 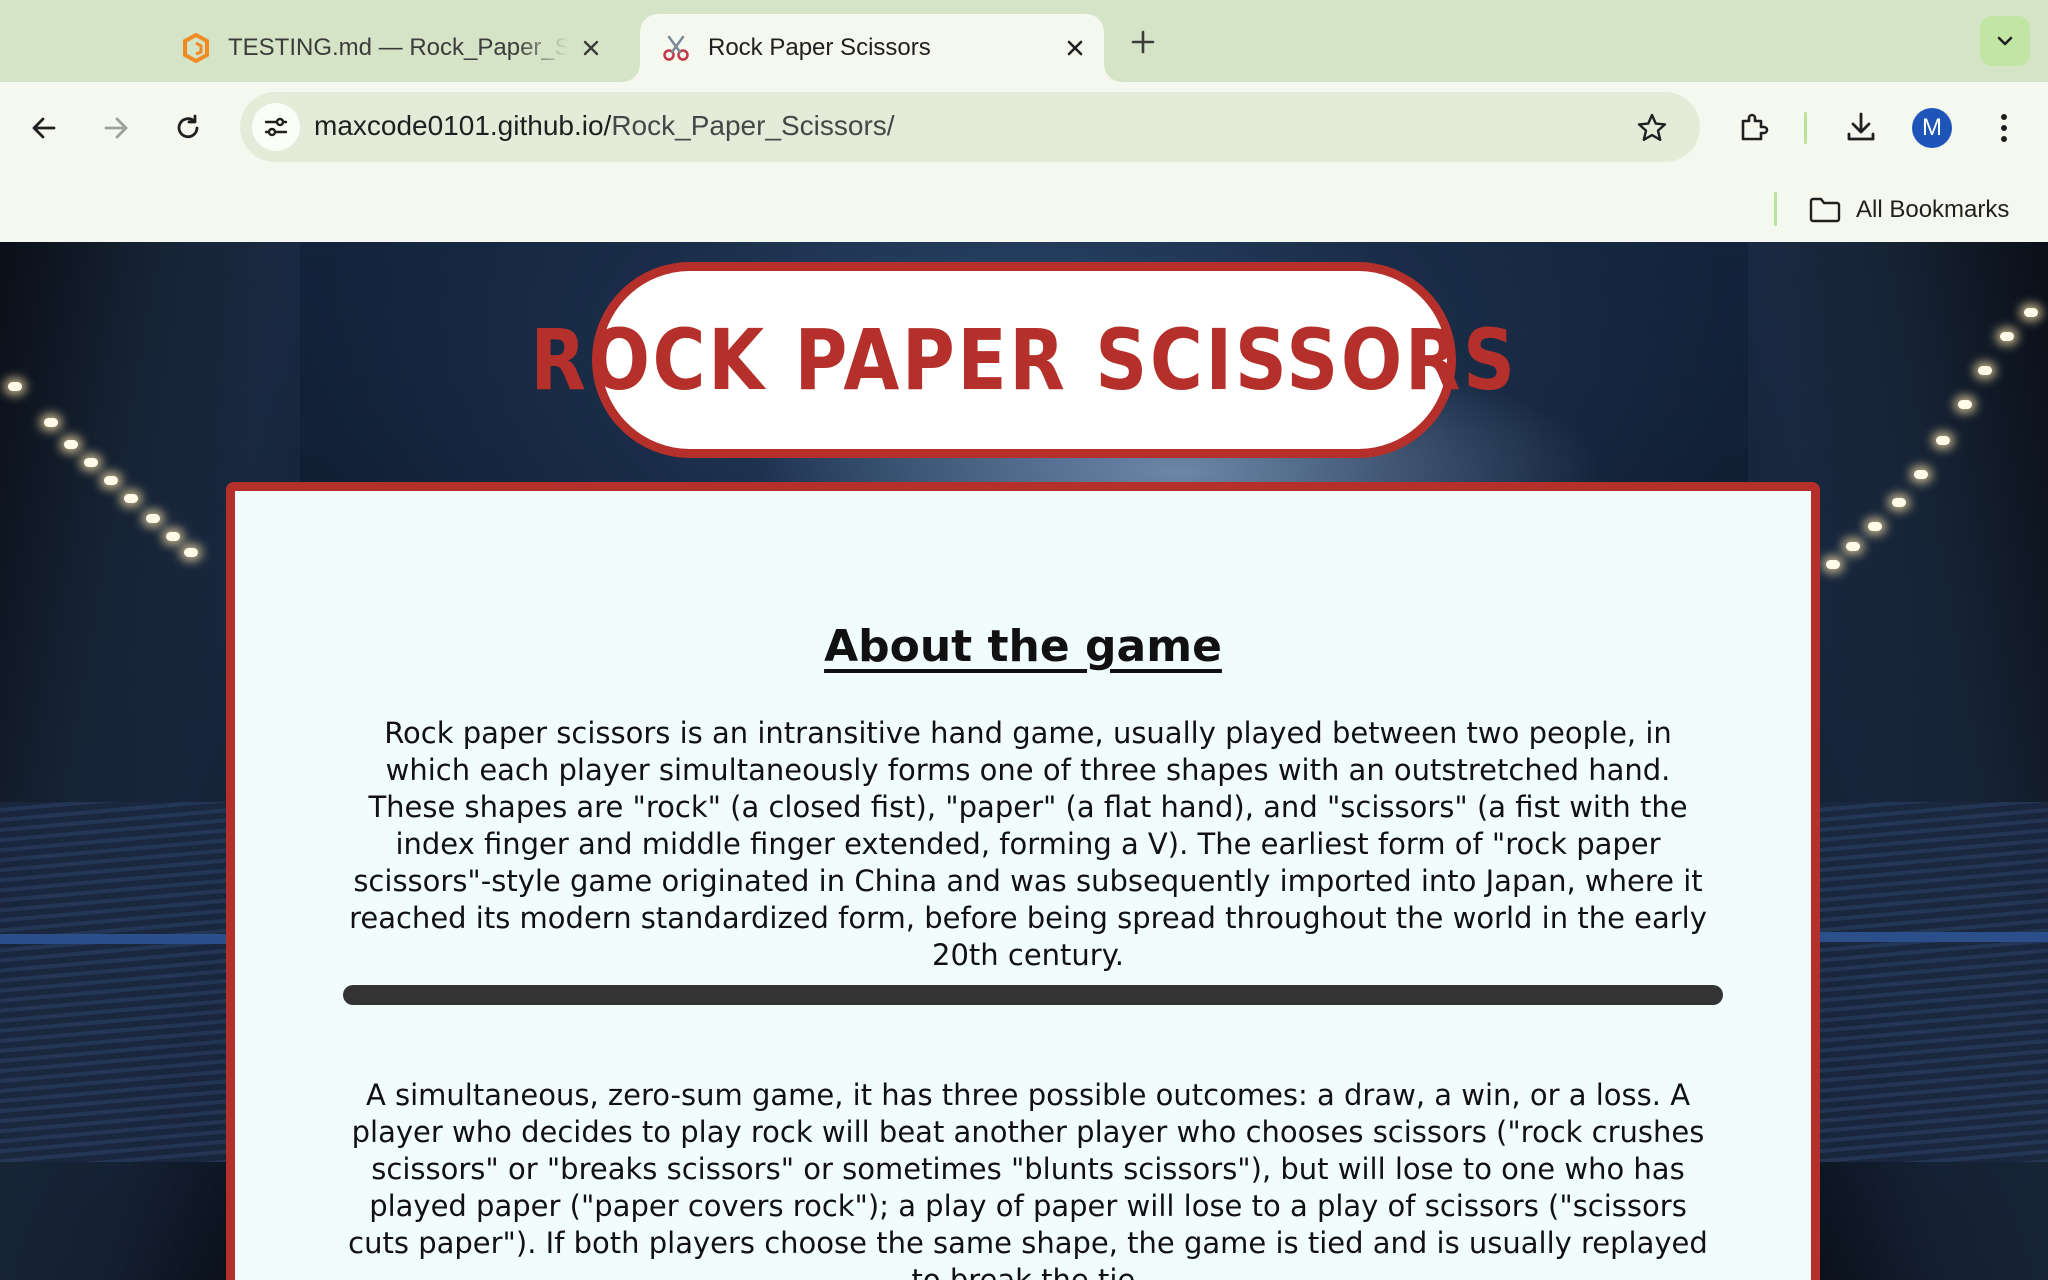 I want to click on all-bookmarks-label: All Bookmarks, so click(x=1933, y=209).